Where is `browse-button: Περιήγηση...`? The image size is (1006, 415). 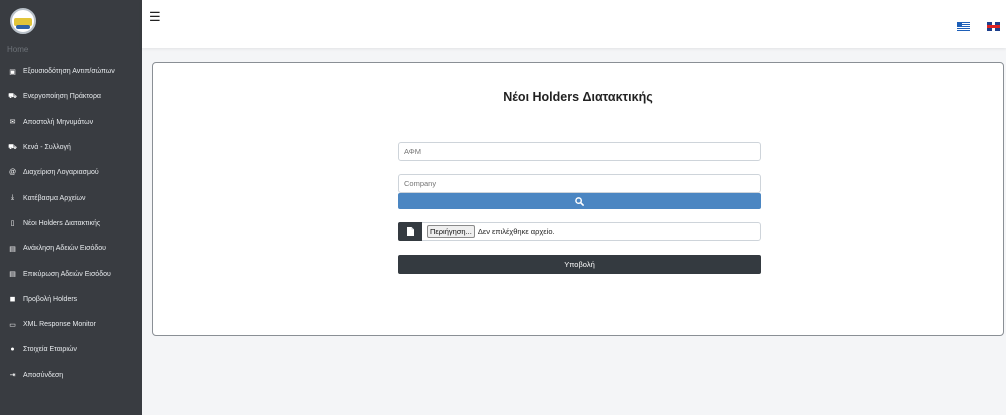
browse-button: Περιήγηση... is located at coordinates (451, 231).